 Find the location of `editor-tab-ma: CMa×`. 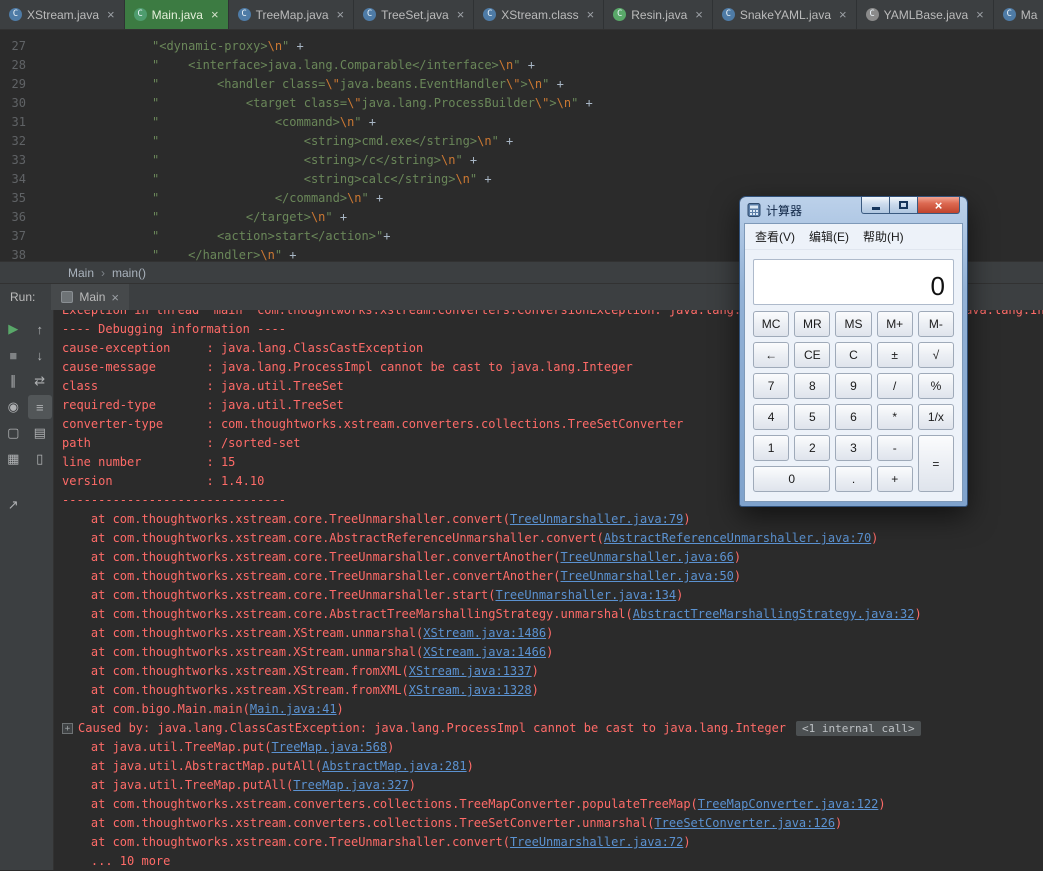

editor-tab-ma: CMa× is located at coordinates (1018, 14).